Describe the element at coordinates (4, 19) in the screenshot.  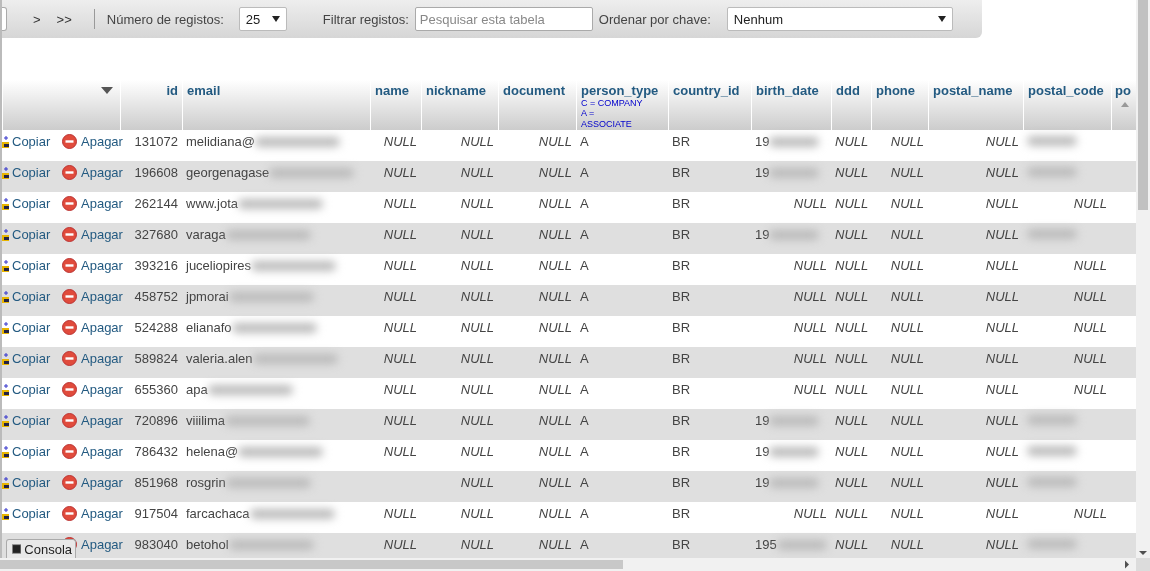
I see `page-field` at that location.